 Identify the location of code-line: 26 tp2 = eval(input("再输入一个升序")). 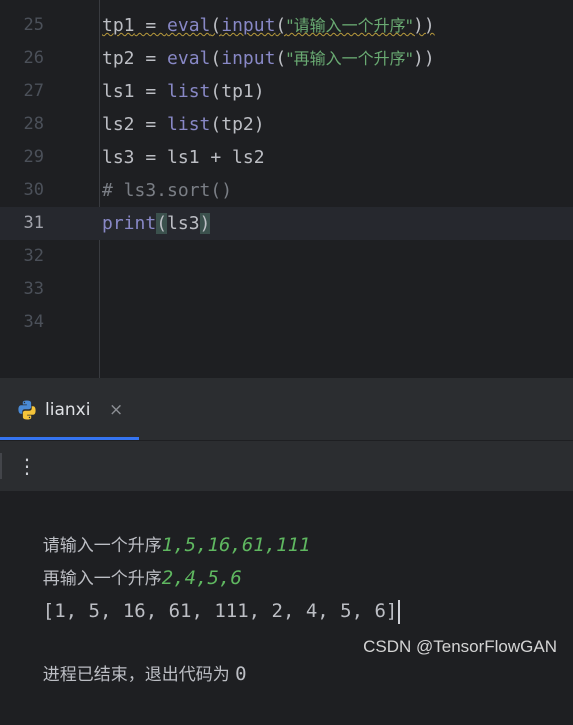
(286, 58).